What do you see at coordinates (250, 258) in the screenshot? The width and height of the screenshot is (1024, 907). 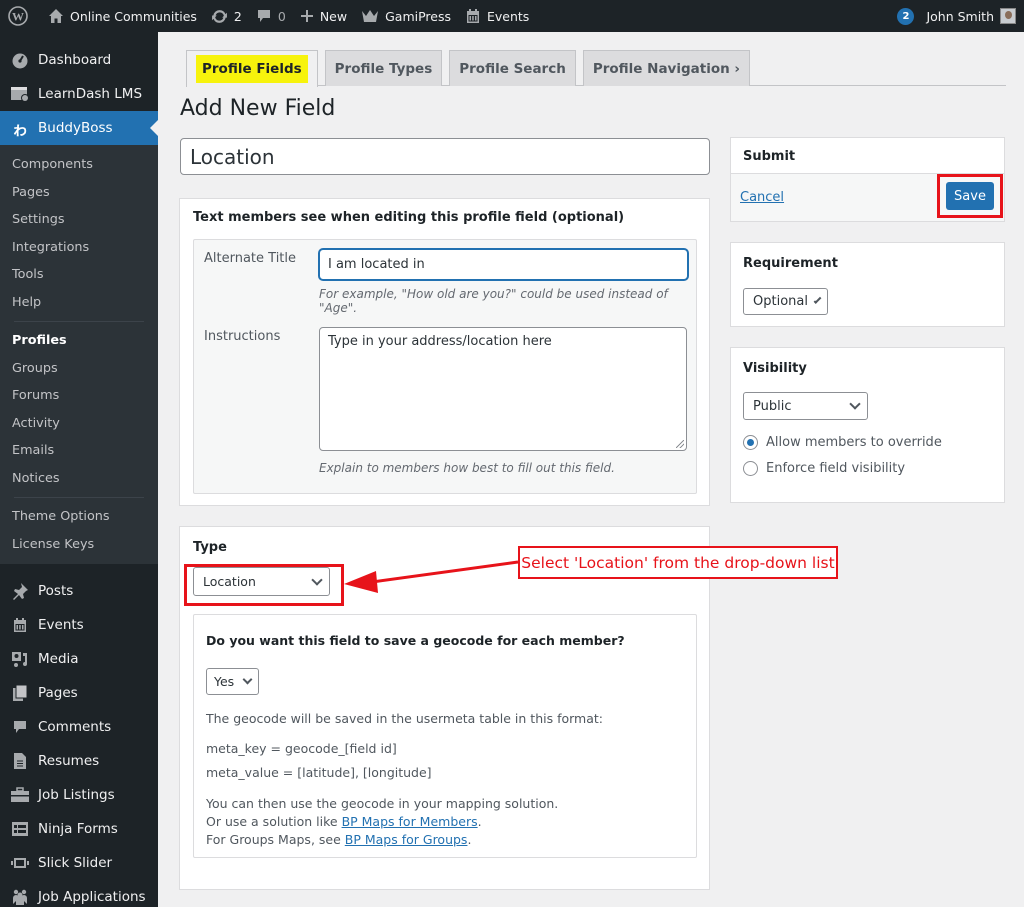 I see `alternate-title-label: Alternate Title` at bounding box center [250, 258].